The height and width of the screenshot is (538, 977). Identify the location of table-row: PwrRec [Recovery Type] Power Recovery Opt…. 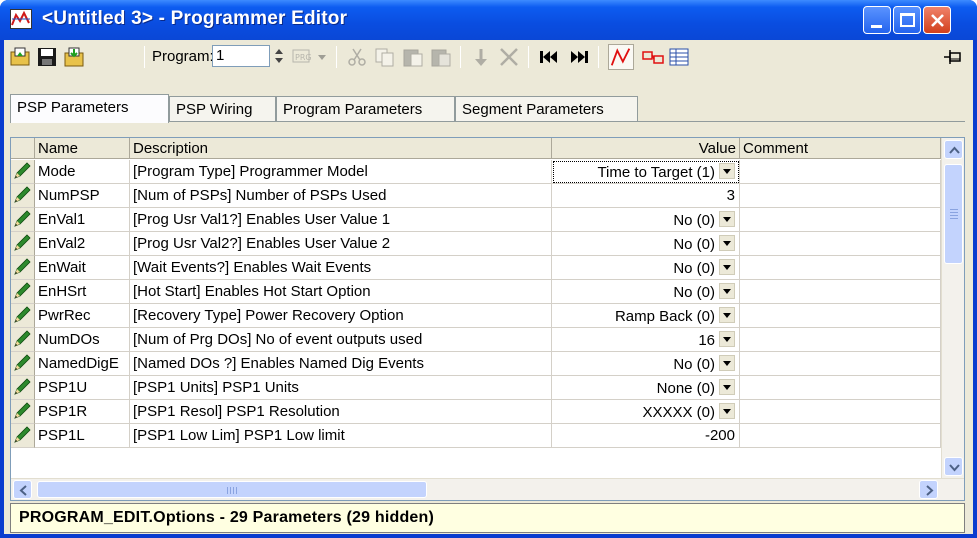
(476, 316).